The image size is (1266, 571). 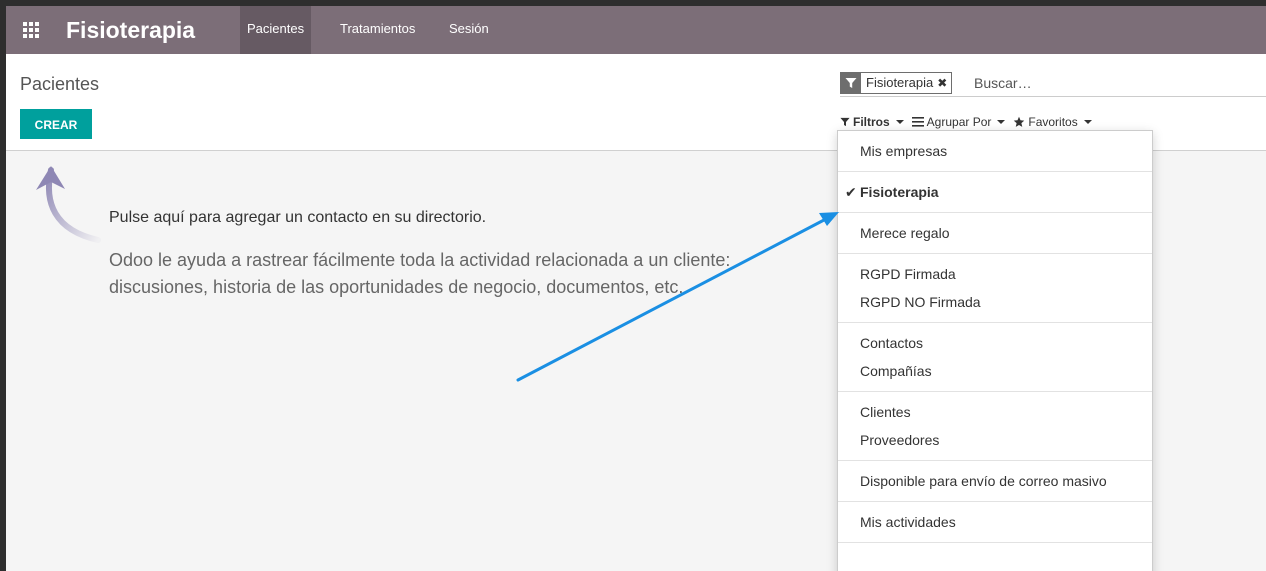 I want to click on filter-group: Mis actividades, so click(x=995, y=522).